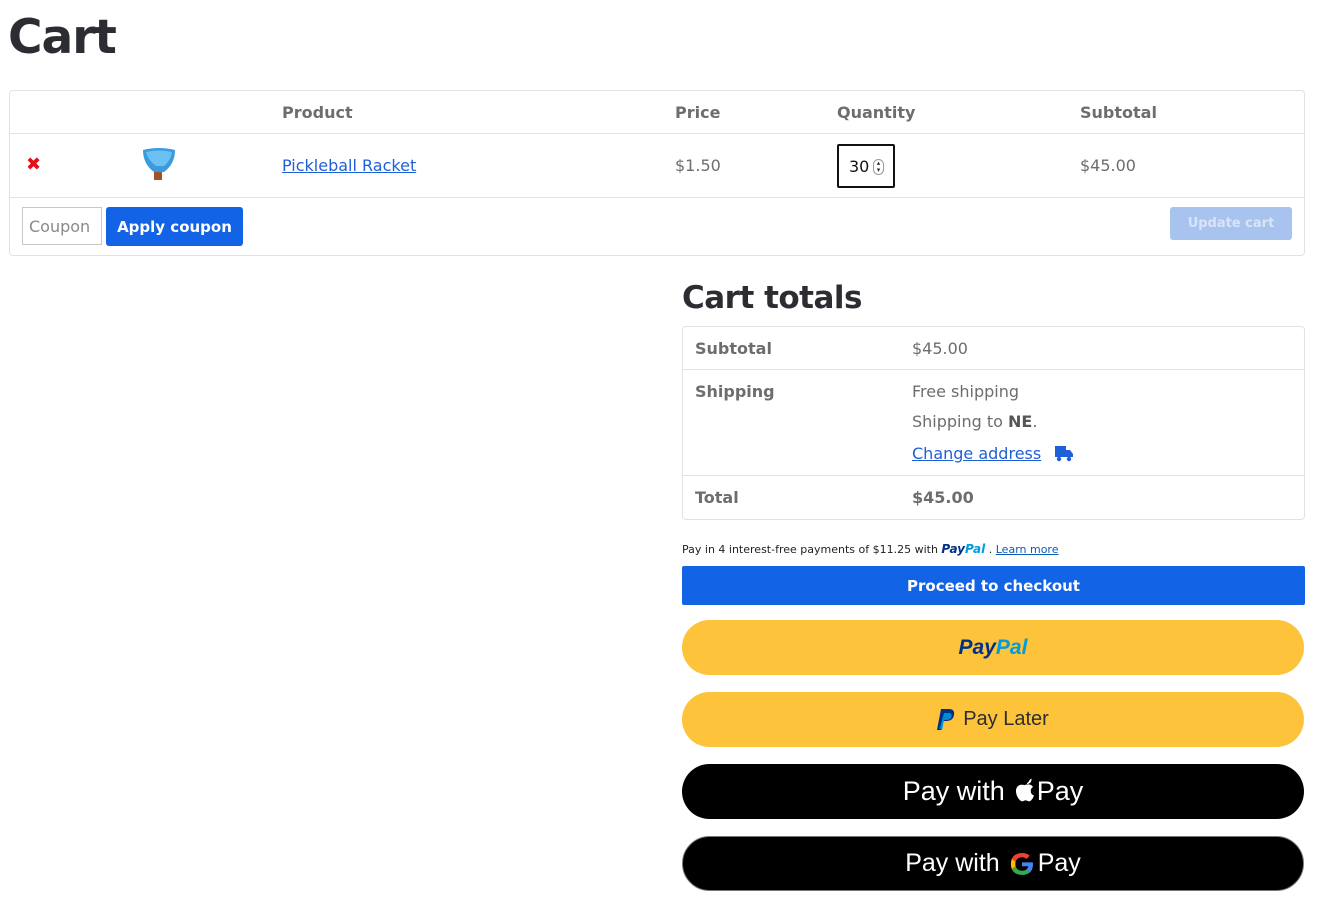  I want to click on google-pay-button: Pay with Pay, so click(993, 863).